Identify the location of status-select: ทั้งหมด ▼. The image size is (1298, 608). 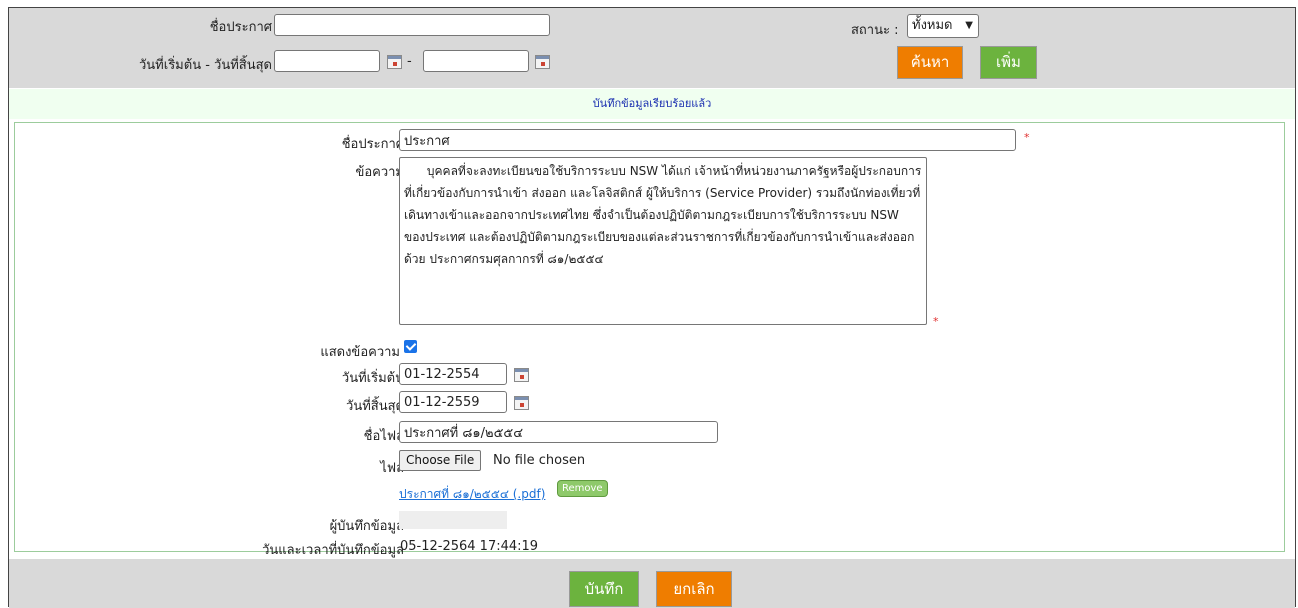
(943, 26).